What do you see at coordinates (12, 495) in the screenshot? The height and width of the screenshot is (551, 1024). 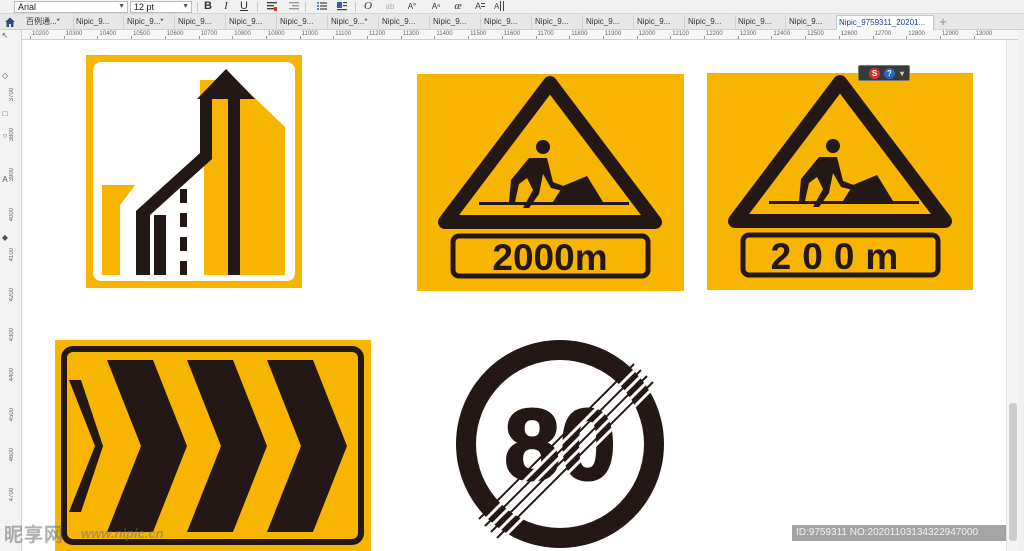 I see `ruler-tick-label: 4700` at bounding box center [12, 495].